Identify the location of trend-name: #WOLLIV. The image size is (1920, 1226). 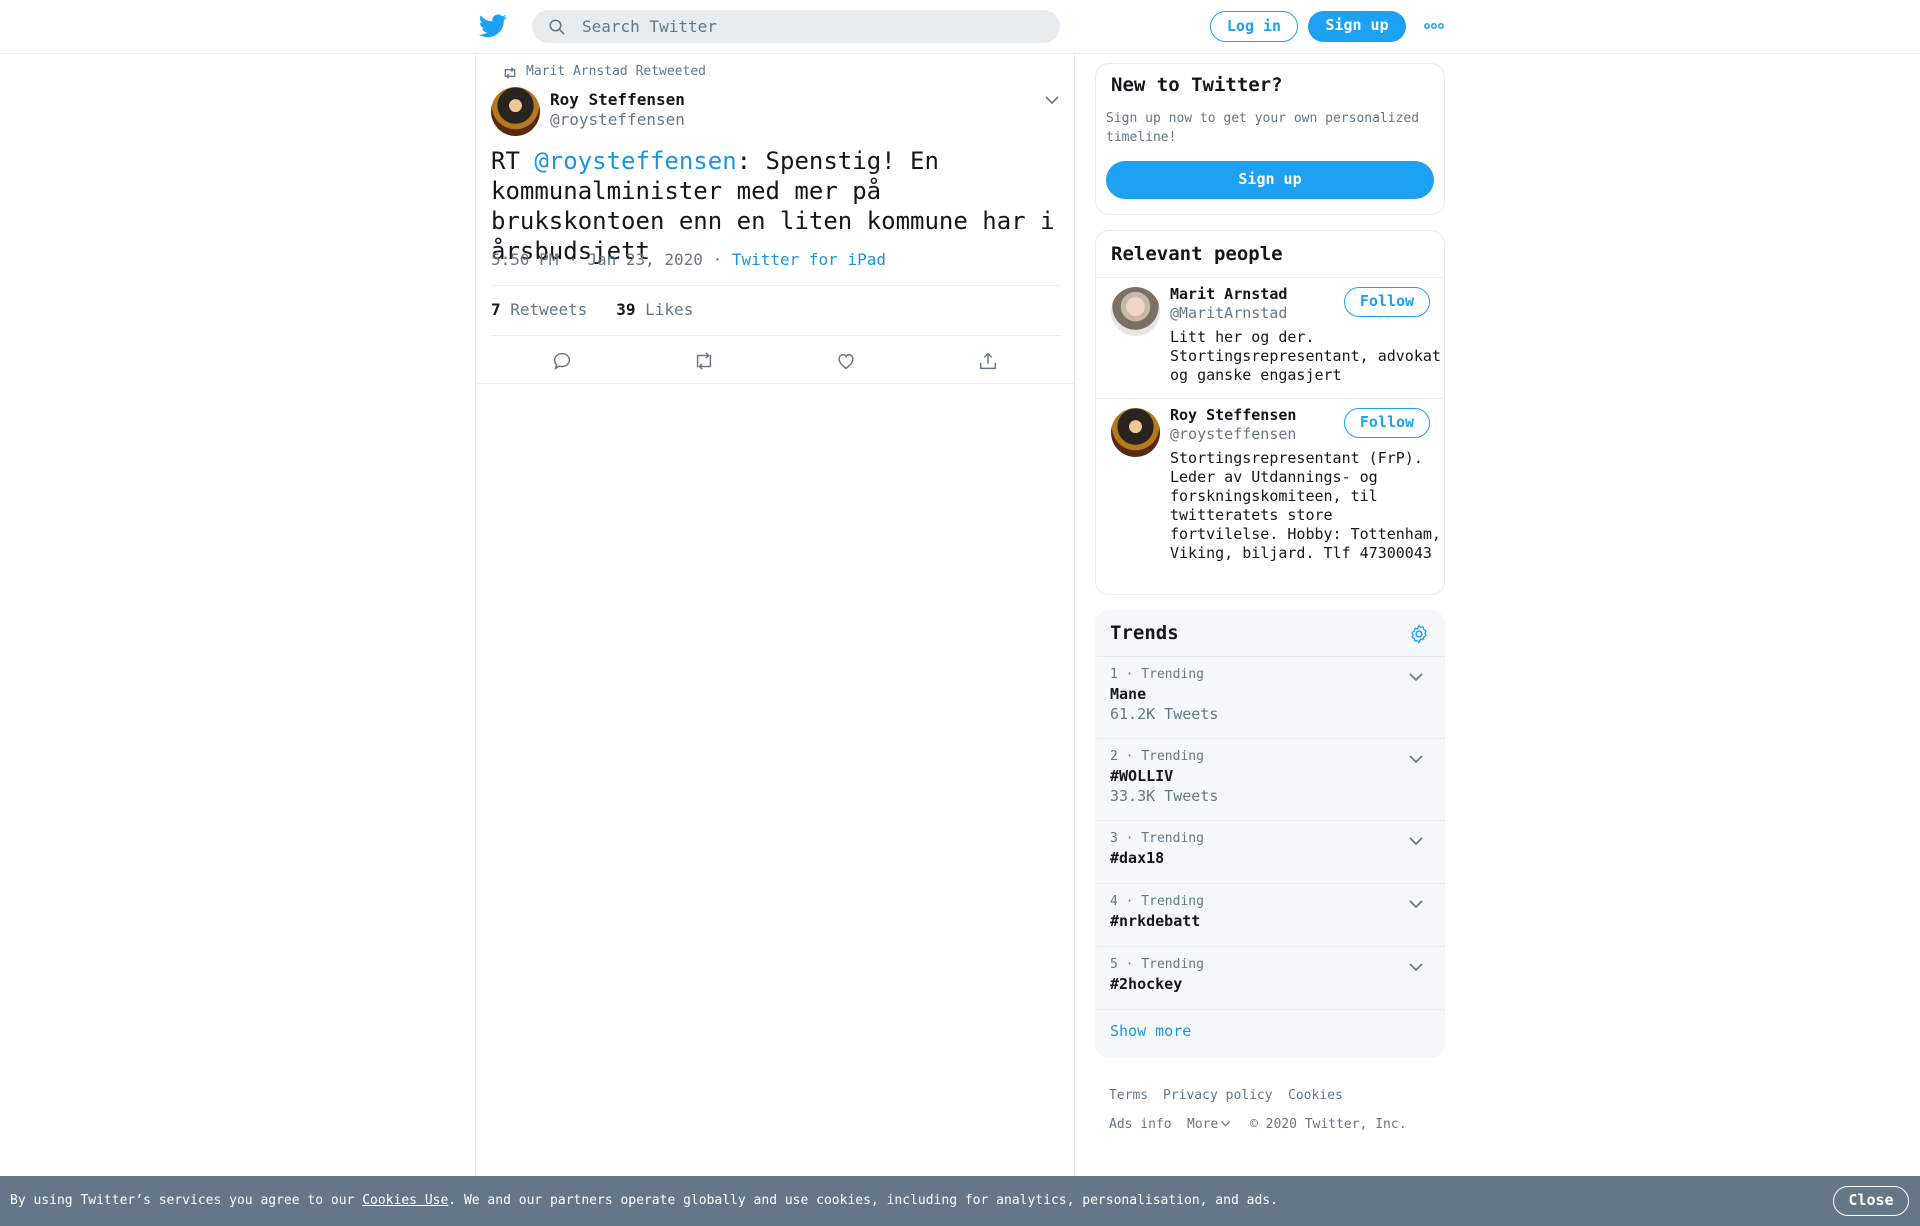
(1142, 776).